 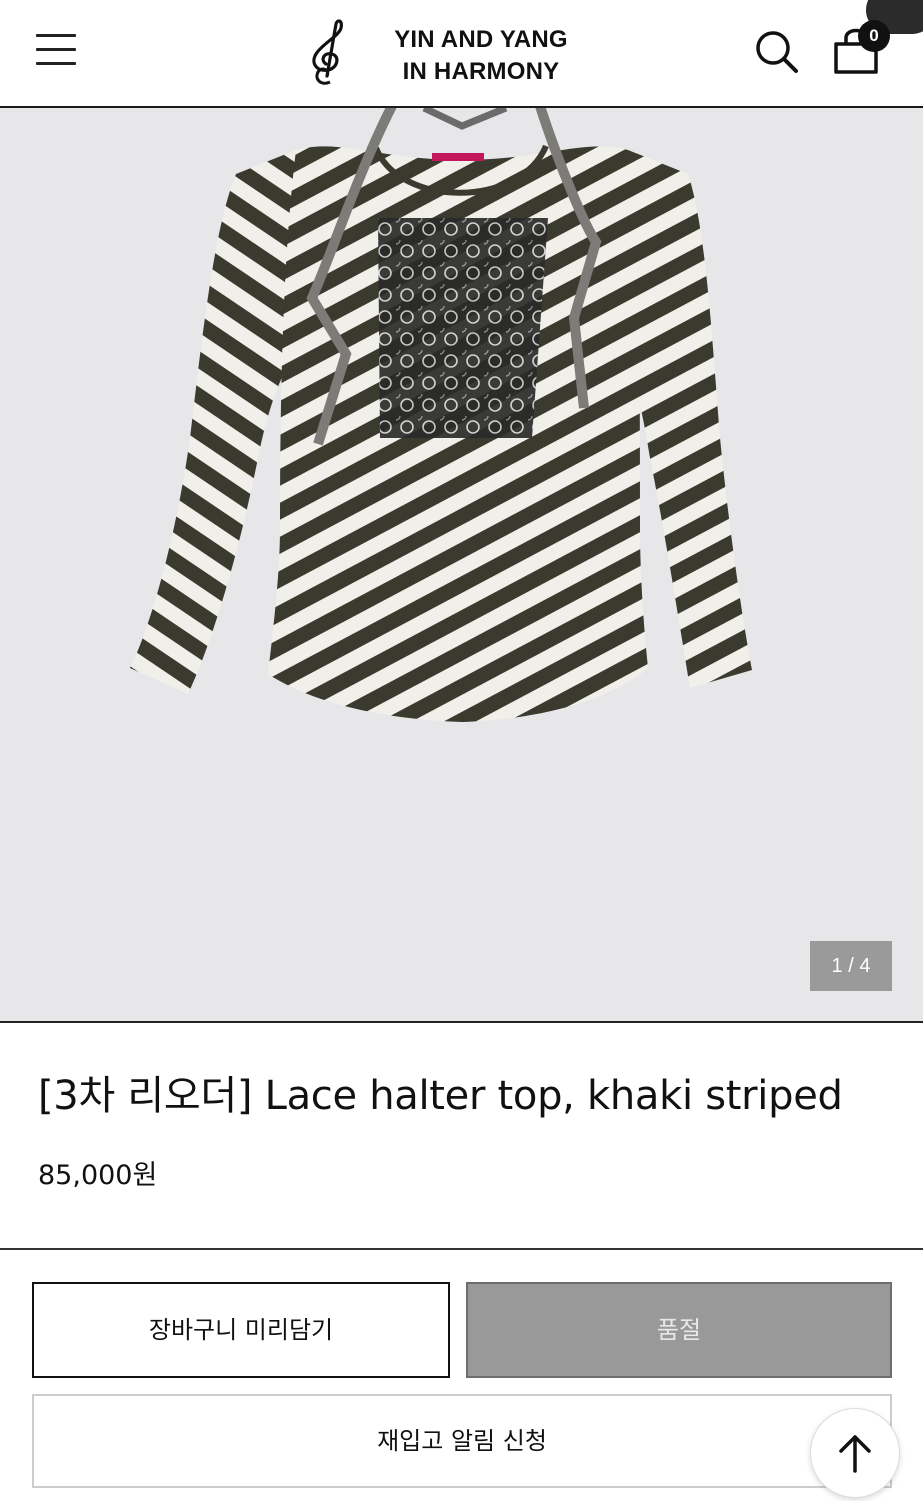 What do you see at coordinates (440, 1096) in the screenshot?
I see `product-title: [3차 리오더] Lace halter top, khaki striped` at bounding box center [440, 1096].